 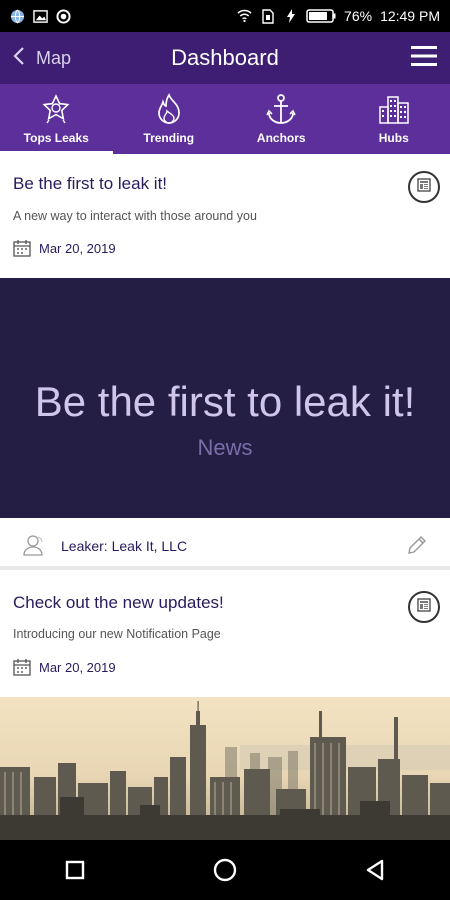 I want to click on app-bar: Map Dashboard, so click(x=225, y=58).